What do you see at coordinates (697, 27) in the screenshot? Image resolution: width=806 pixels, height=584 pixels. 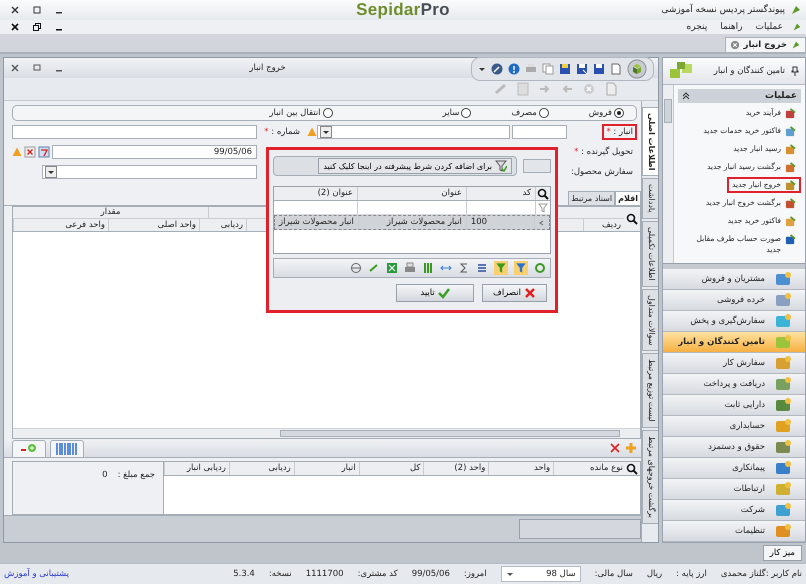 I see `menu-item: پنجره` at bounding box center [697, 27].